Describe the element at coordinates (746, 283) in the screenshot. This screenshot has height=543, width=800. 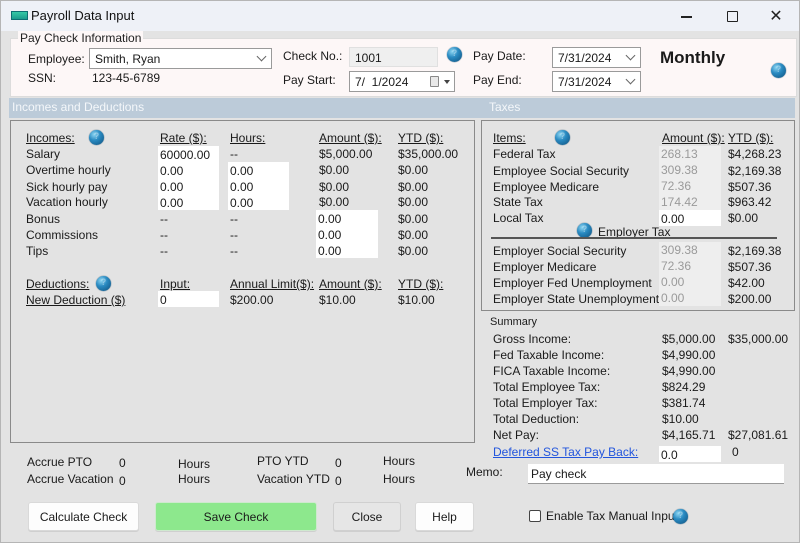
I see `tax-ytd: $42.00` at that location.